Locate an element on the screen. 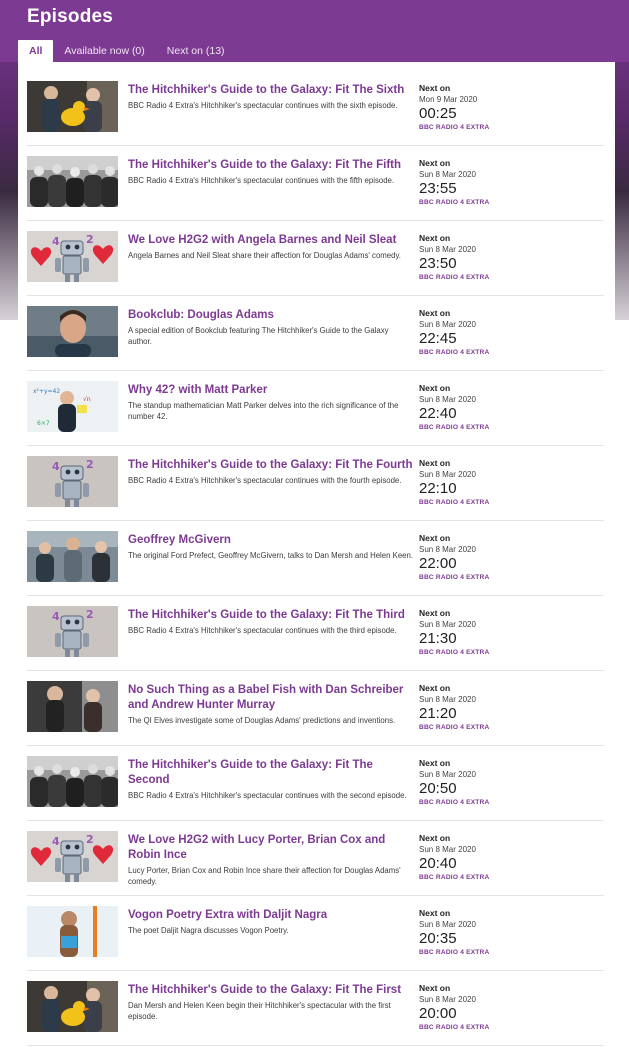 The height and width of the screenshot is (1047, 629). broadcast-time: 20:40 is located at coordinates (438, 863).